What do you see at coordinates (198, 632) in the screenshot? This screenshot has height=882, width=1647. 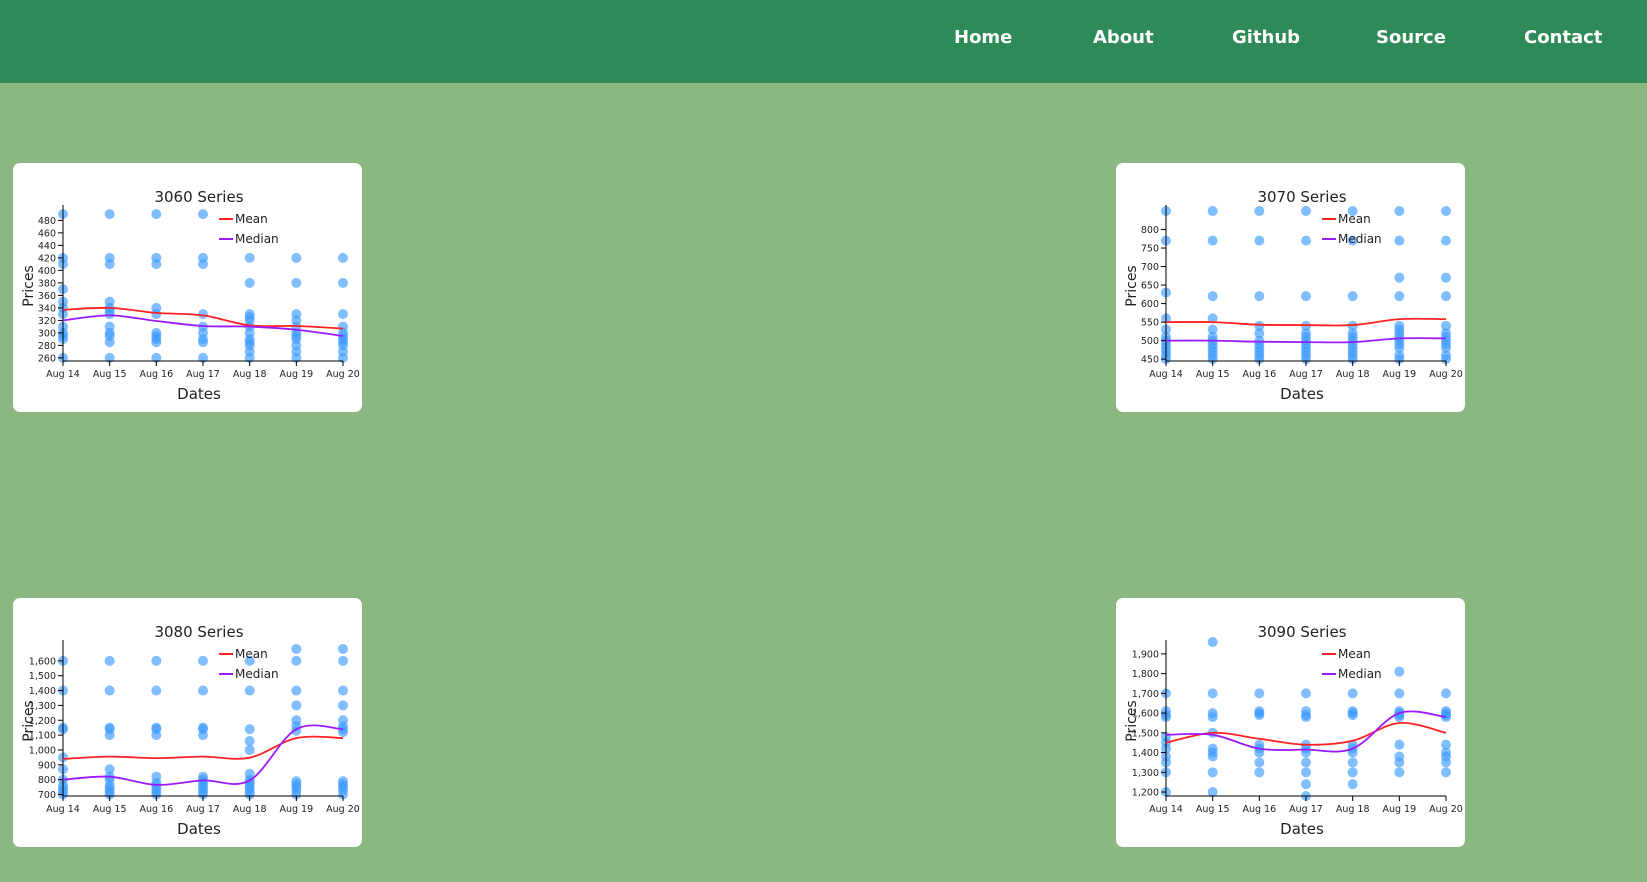 I see `chart-title: 3080 Series` at bounding box center [198, 632].